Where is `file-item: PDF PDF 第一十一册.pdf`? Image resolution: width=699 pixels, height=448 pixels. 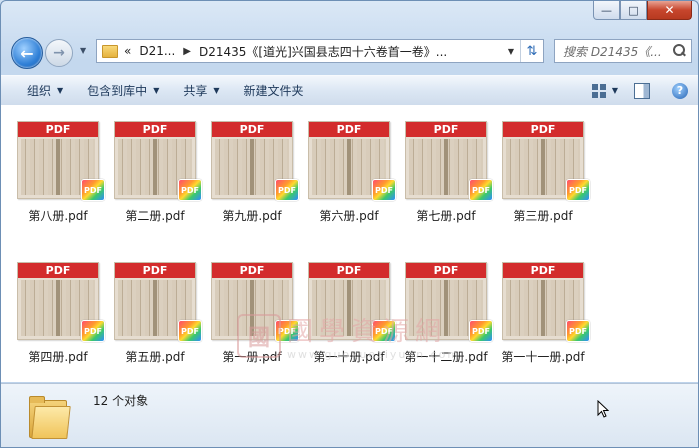
file-item: PDF PDF 第一十一册.pdf is located at coordinates (543, 313).